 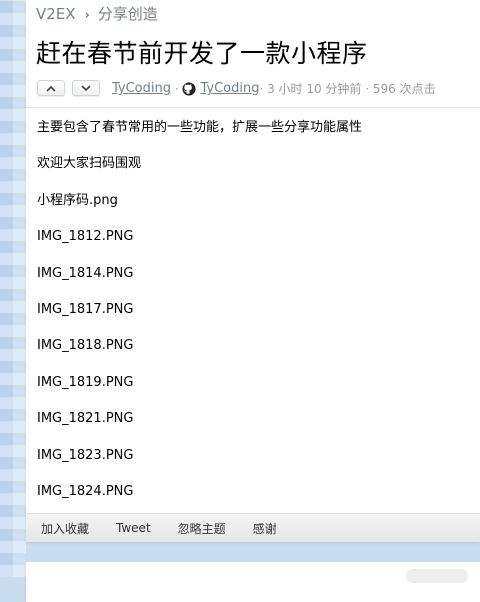 I want to click on box-header-pill, so click(x=437, y=576).